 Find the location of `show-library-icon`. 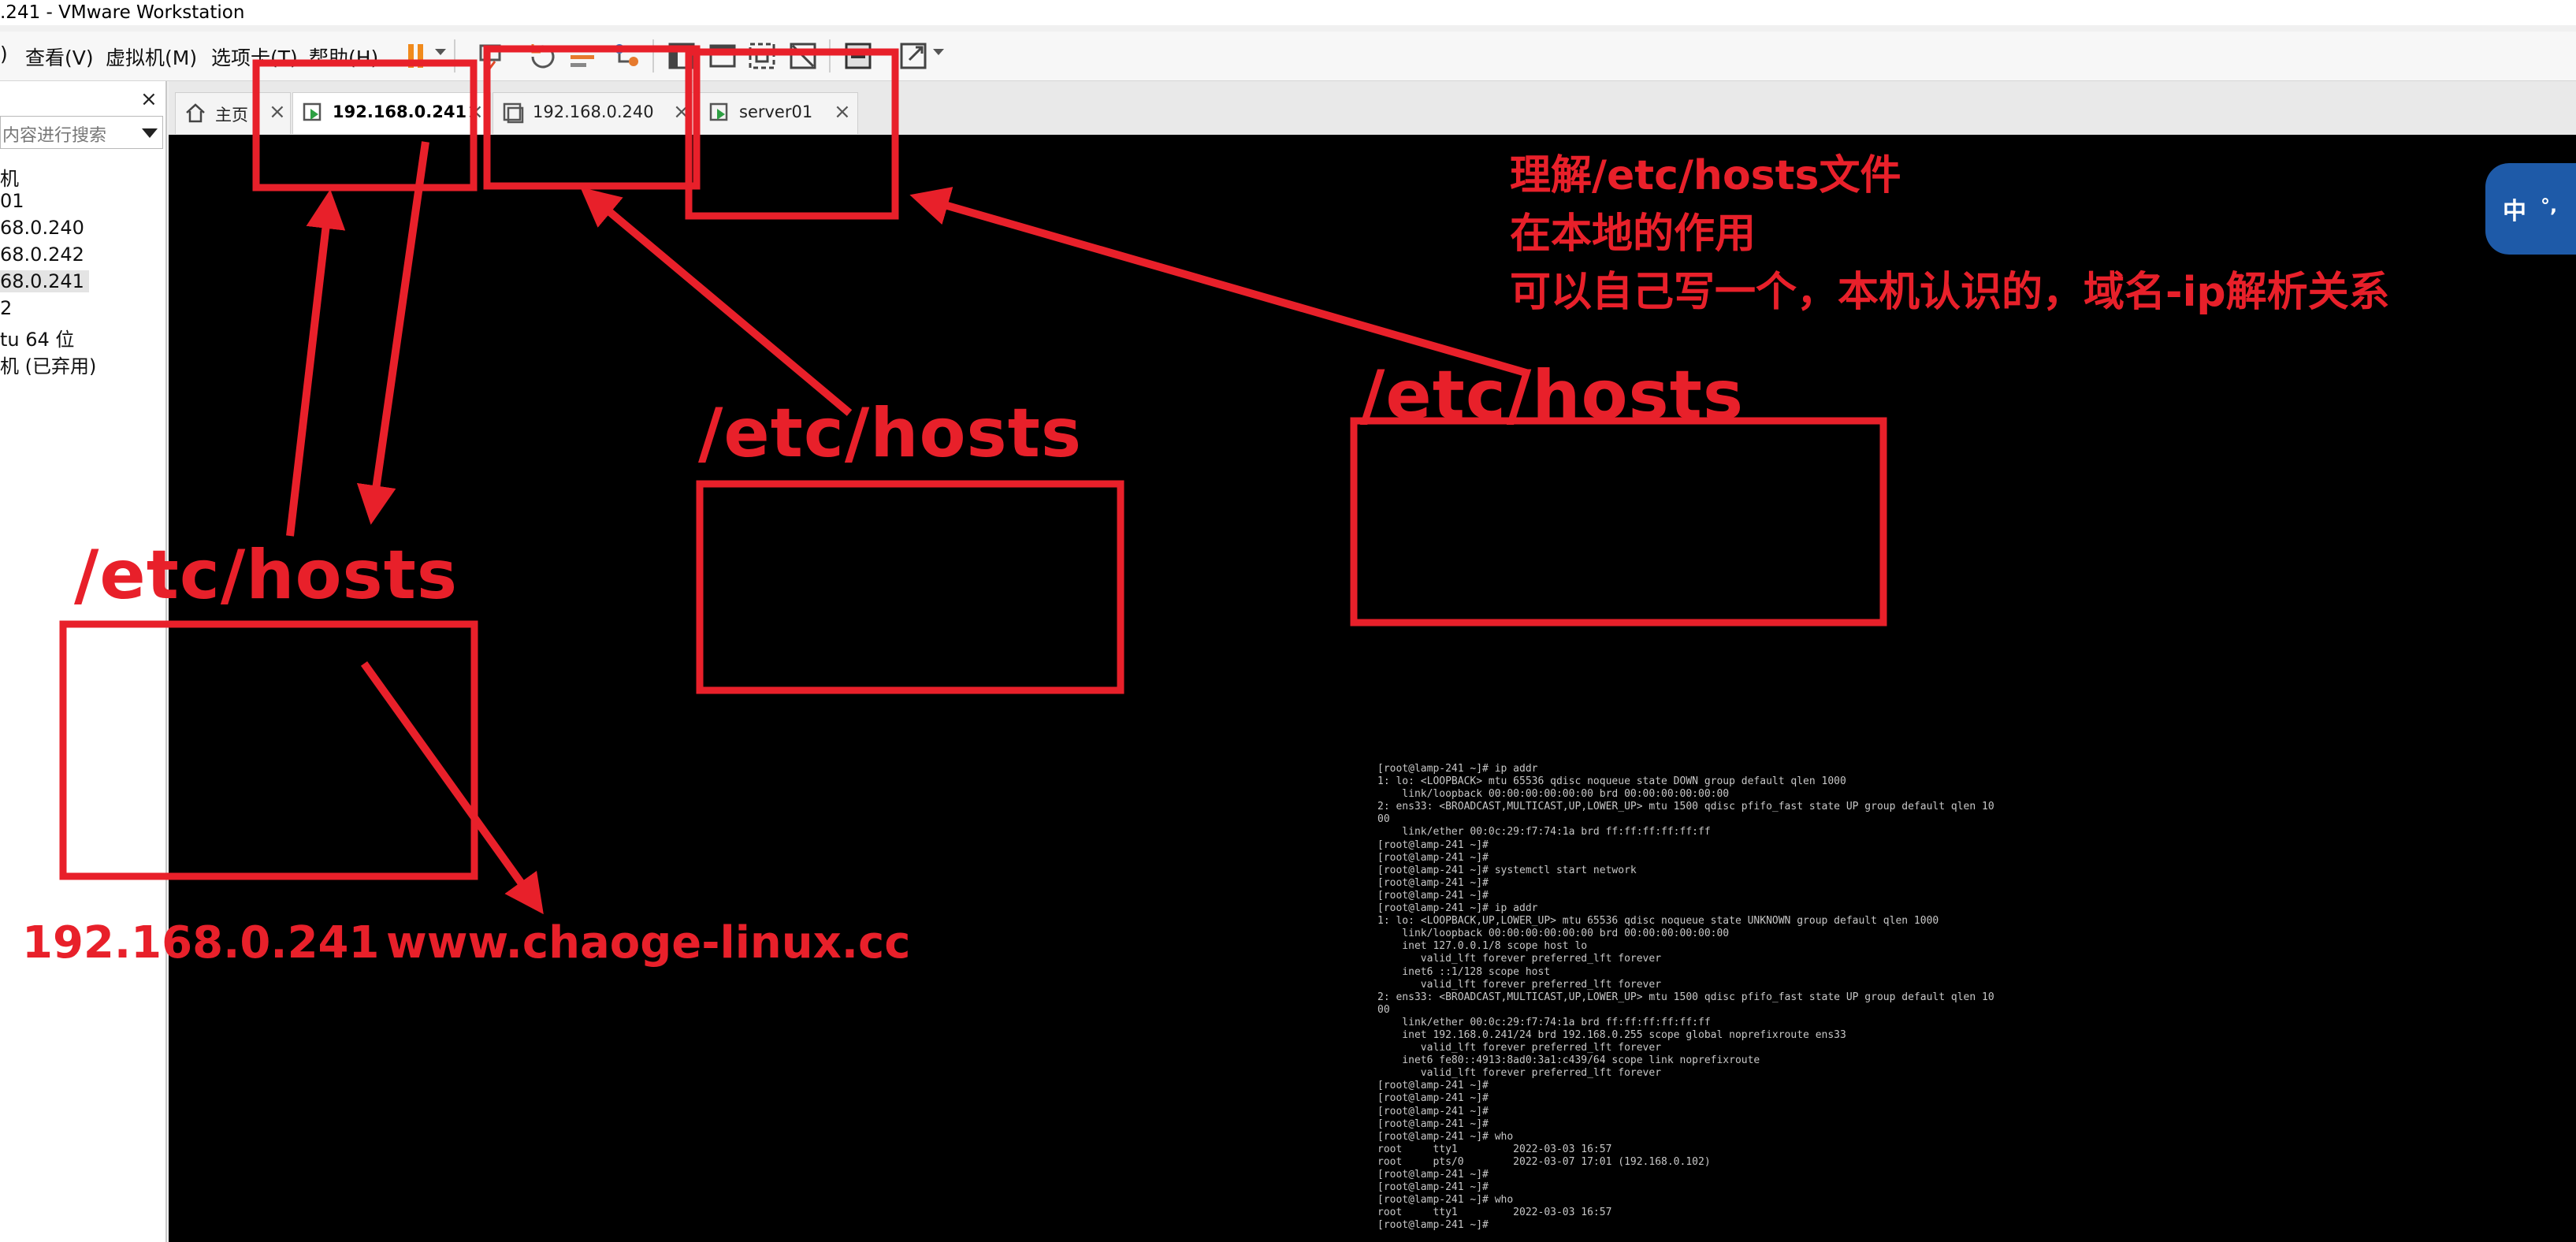

show-library-icon is located at coordinates (682, 56).